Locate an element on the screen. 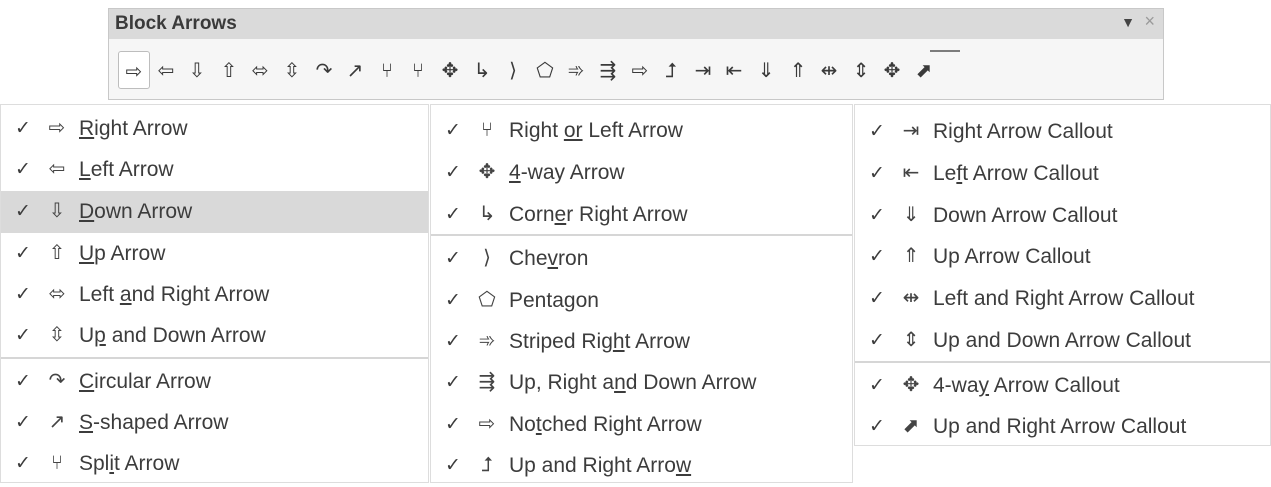 This screenshot has height=487, width=1271. toolbar-title-bar: Block Arrows ▼ × is located at coordinates (636, 24).